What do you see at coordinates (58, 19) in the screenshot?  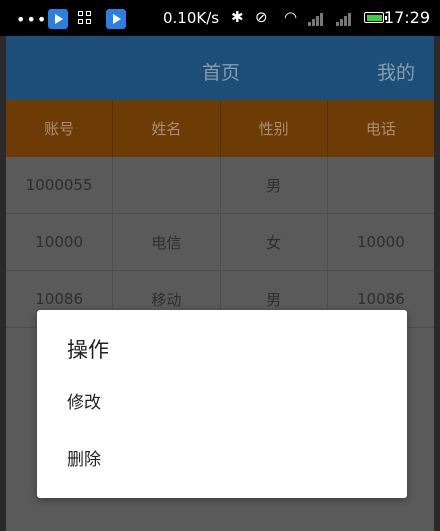 I see `play-app-icon` at bounding box center [58, 19].